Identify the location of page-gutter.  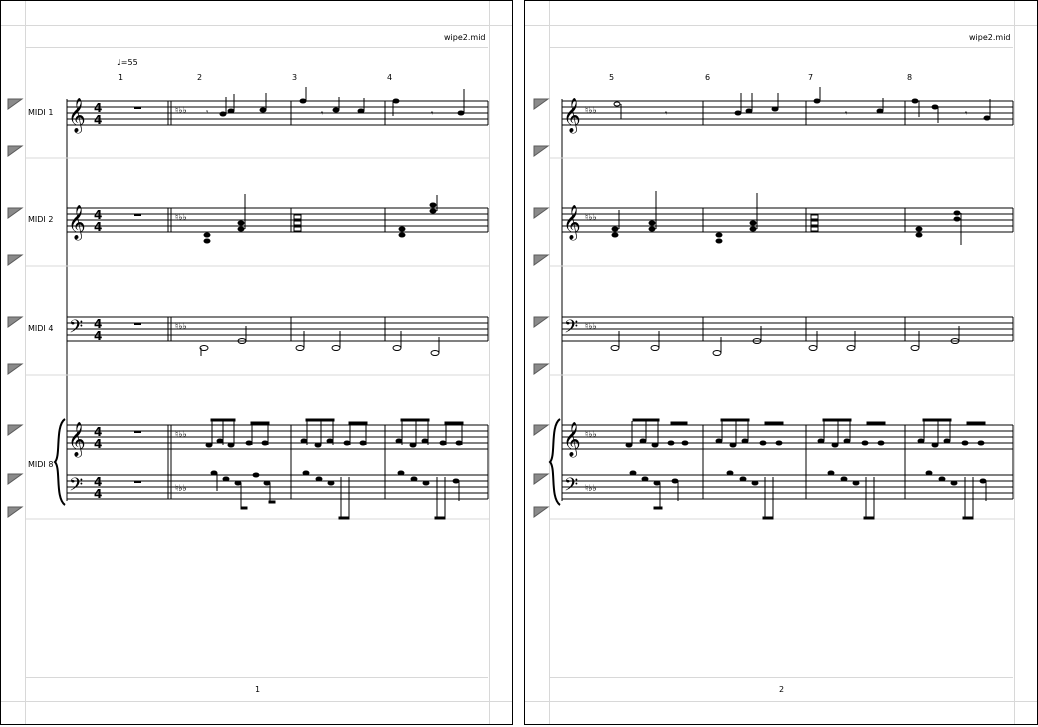
(518, 363).